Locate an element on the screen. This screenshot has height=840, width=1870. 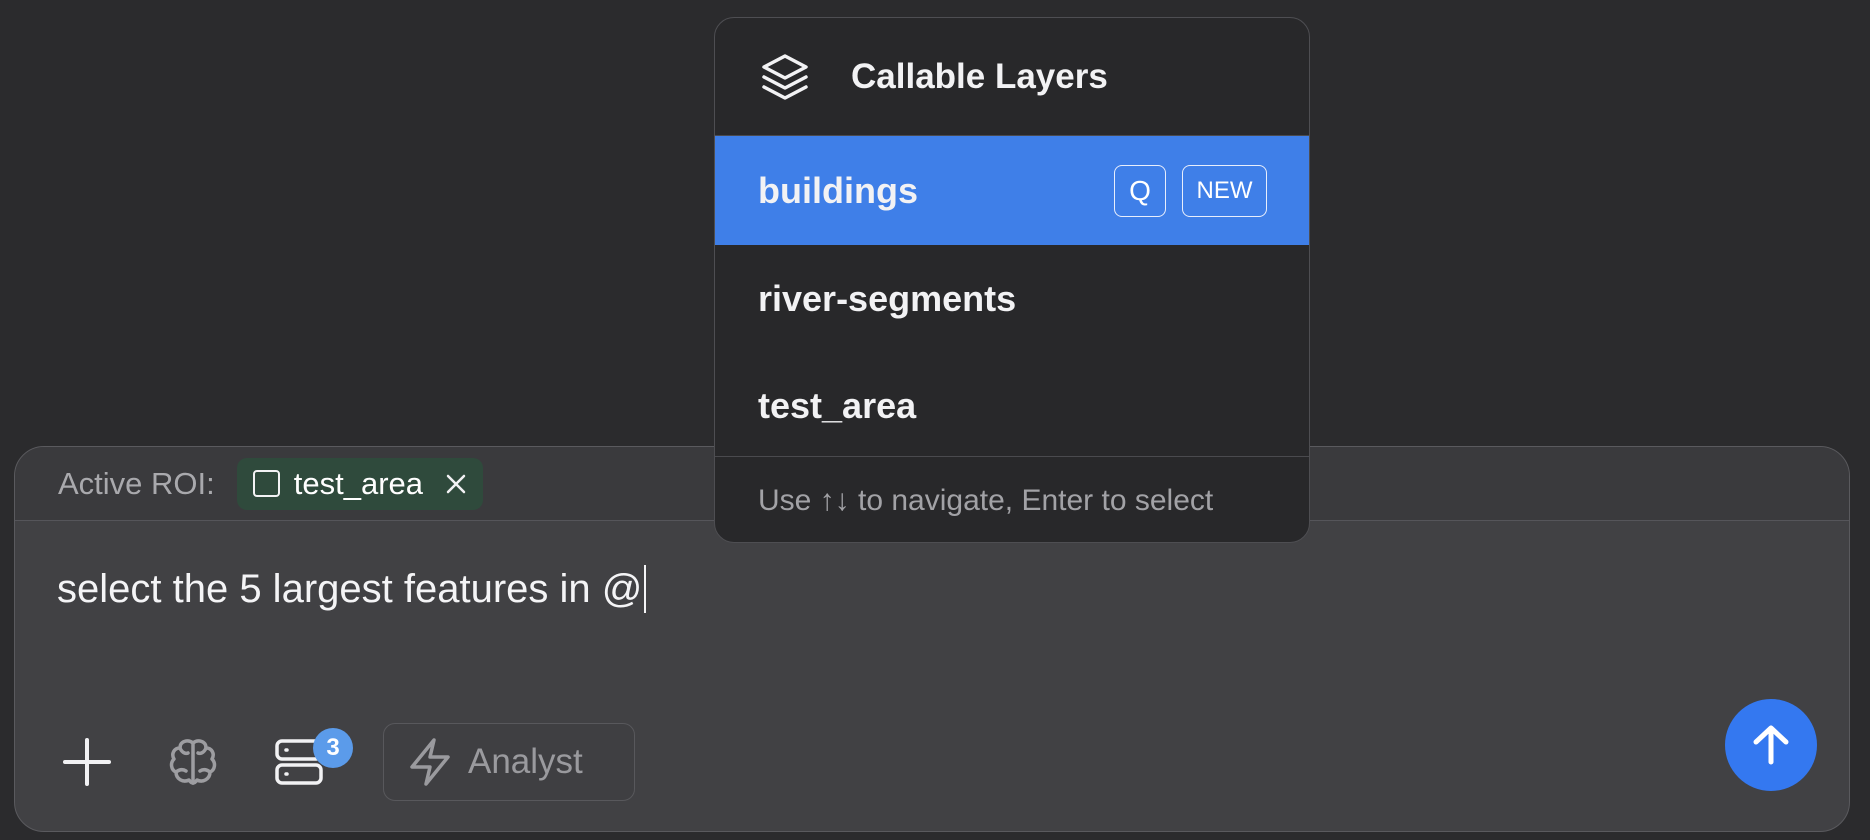
plus-icon is located at coordinates (87, 762).